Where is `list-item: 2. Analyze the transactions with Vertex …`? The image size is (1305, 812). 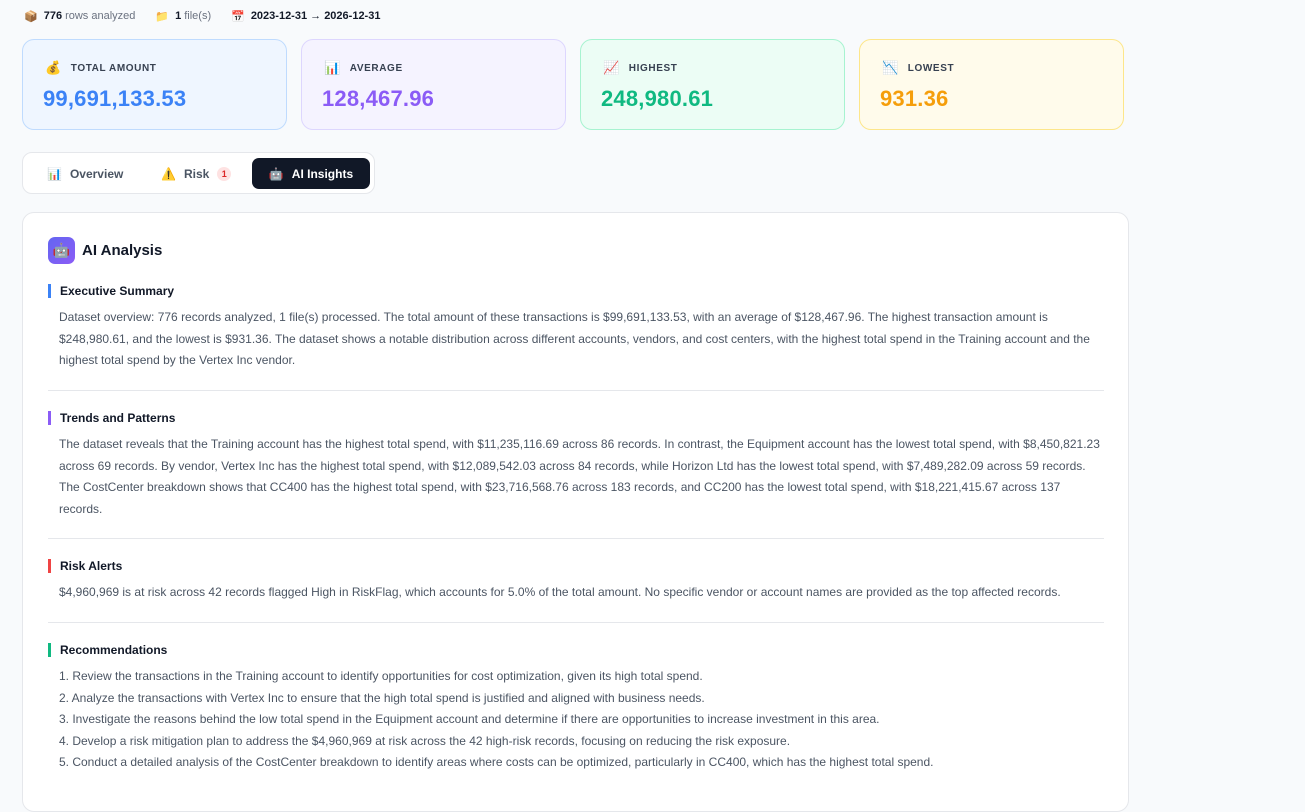 list-item: 2. Analyze the transactions with Vertex … is located at coordinates (382, 697).